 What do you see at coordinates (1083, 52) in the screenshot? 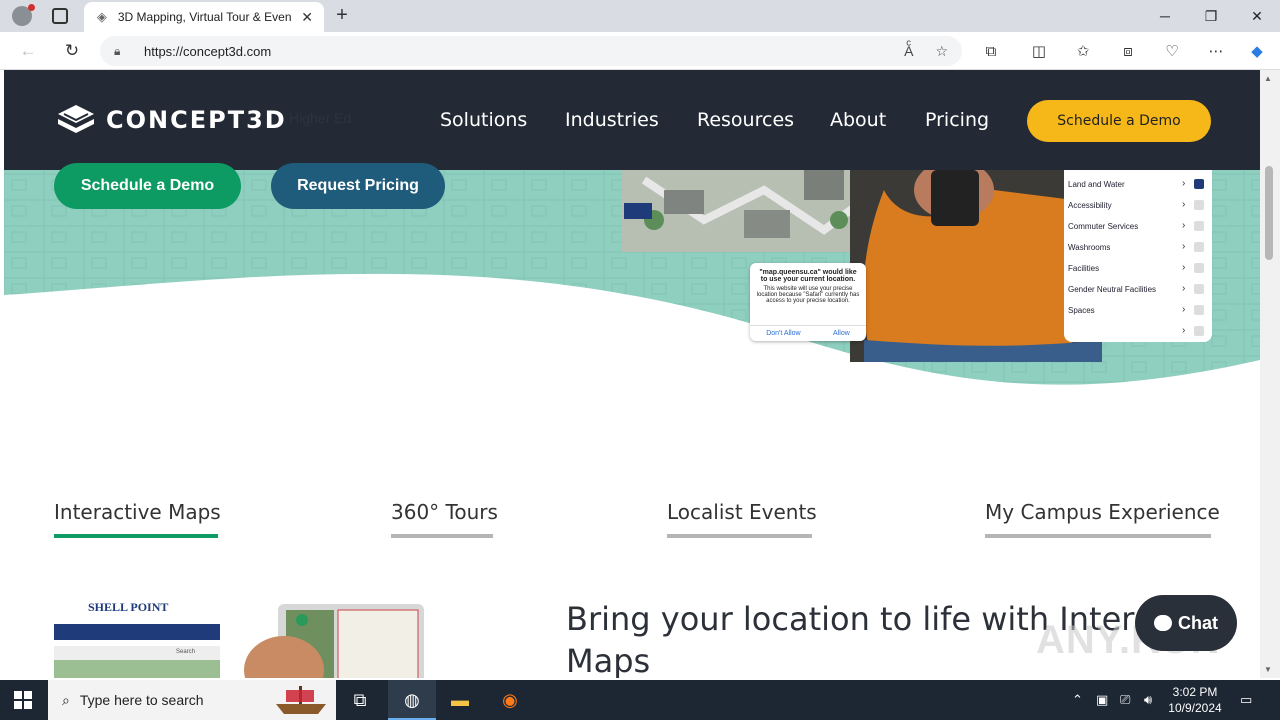
I see `favorites-icon: ✩` at bounding box center [1083, 52].